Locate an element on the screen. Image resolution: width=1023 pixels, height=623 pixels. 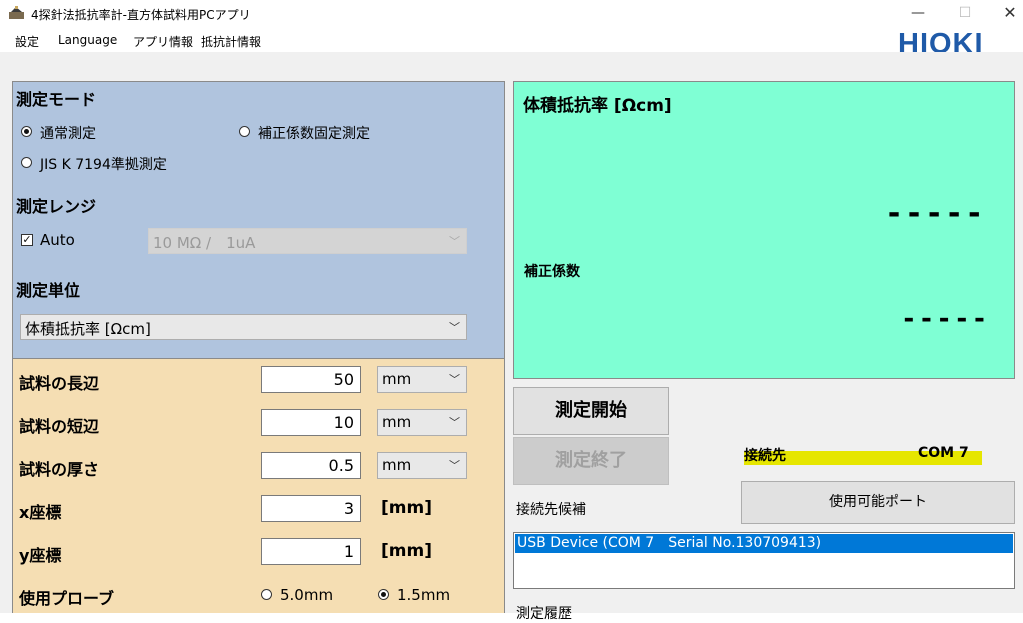
sample-length-label: 試料の長辺 is located at coordinates (59, 383).